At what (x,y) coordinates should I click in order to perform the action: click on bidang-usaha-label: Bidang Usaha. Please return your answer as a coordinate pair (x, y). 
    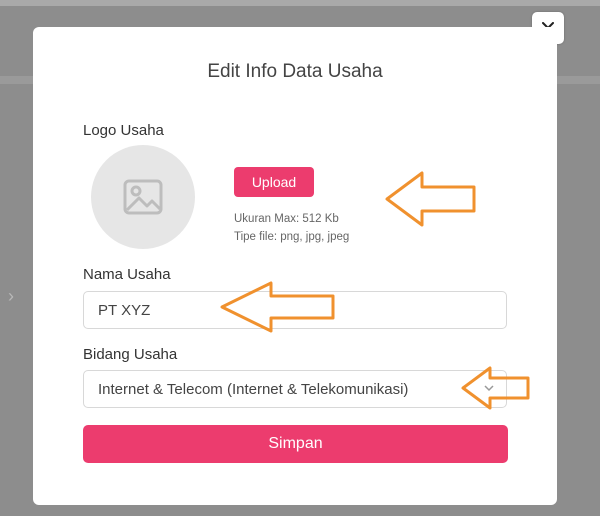
    Looking at the image, I should click on (130, 354).